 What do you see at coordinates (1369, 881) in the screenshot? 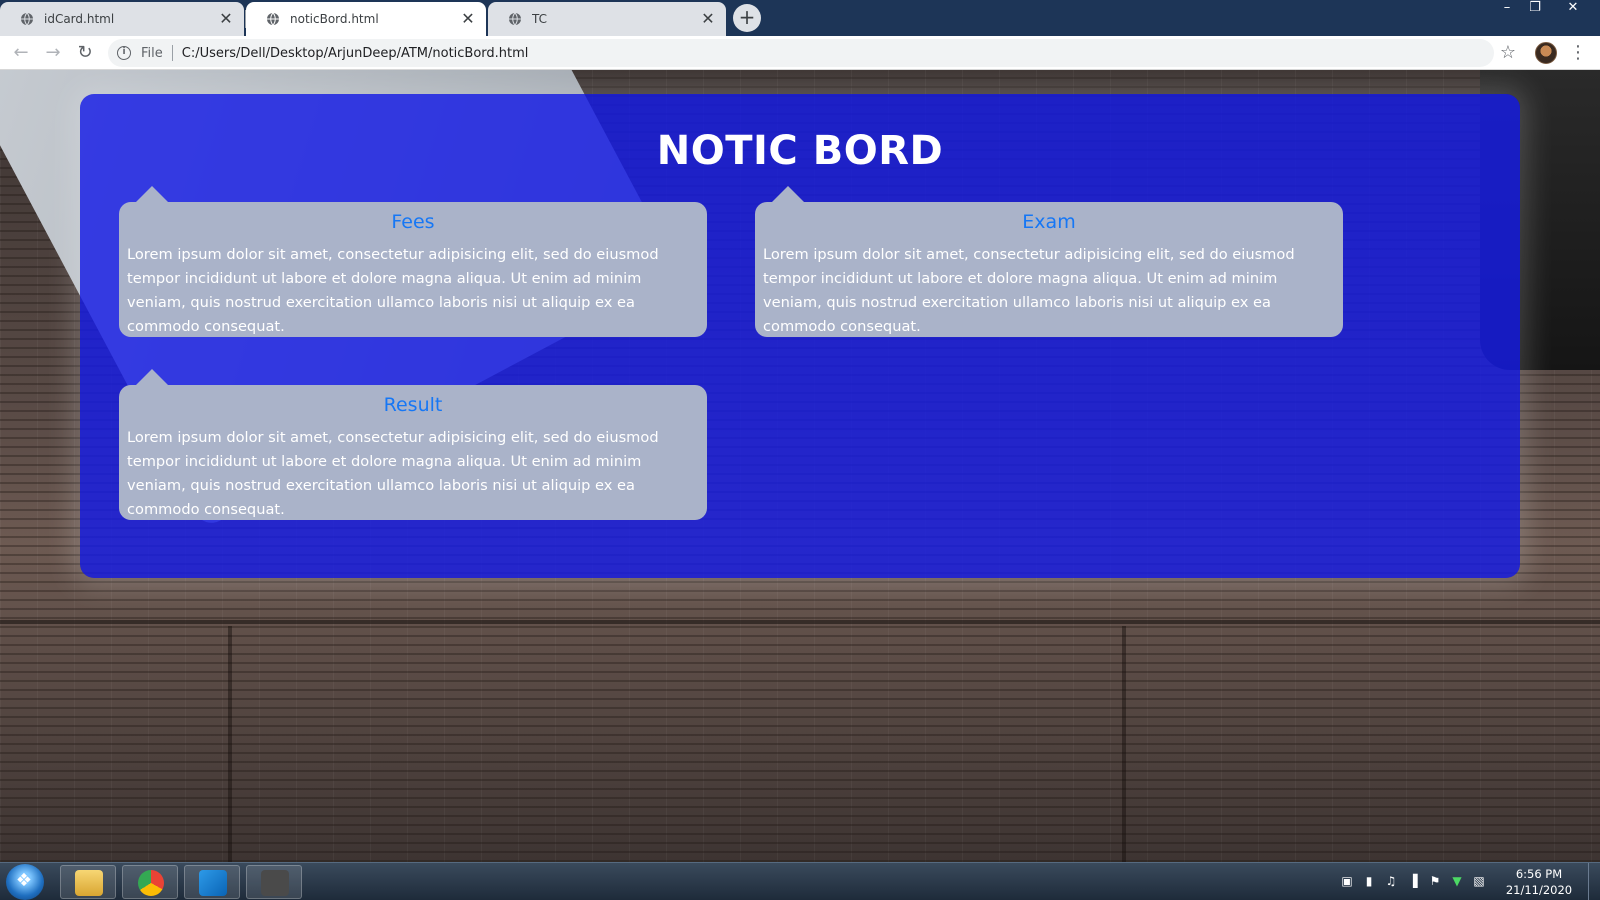
I see `tray-battery-icon: ▮` at bounding box center [1369, 881].